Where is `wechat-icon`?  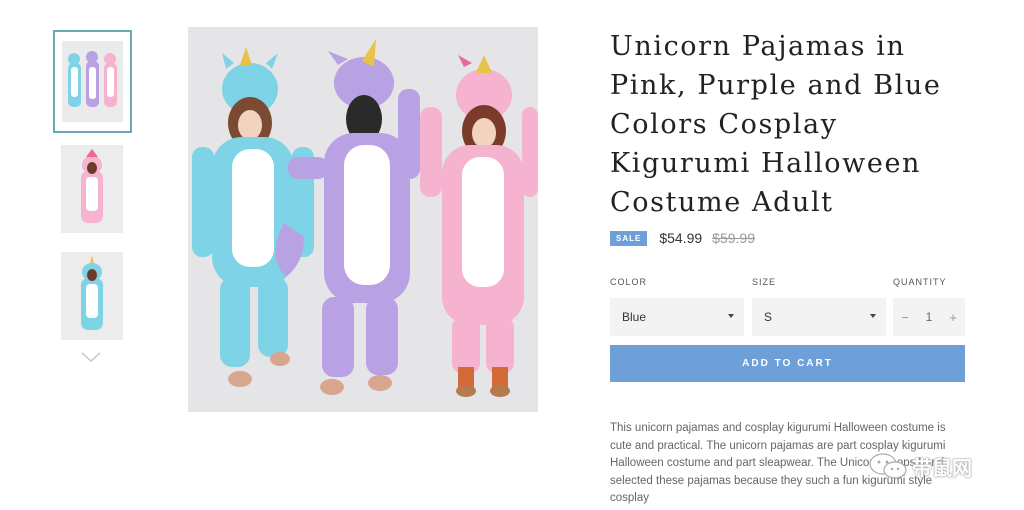 wechat-icon is located at coordinates (888, 466).